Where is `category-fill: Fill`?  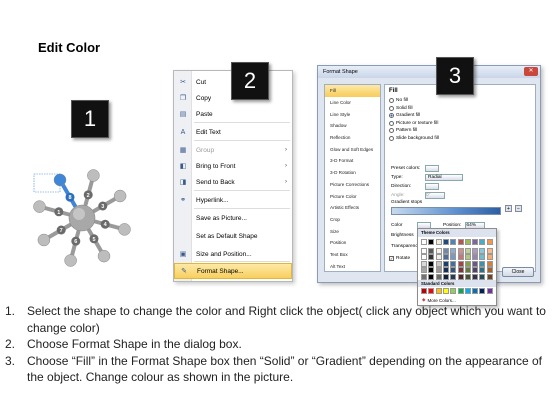
category-fill: Fill is located at coordinates (352, 91).